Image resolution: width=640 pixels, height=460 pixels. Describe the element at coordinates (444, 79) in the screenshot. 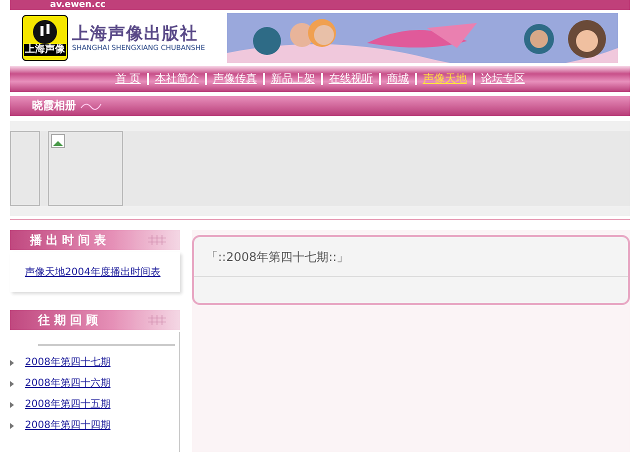

I see `nav-link: 声像天地` at that location.